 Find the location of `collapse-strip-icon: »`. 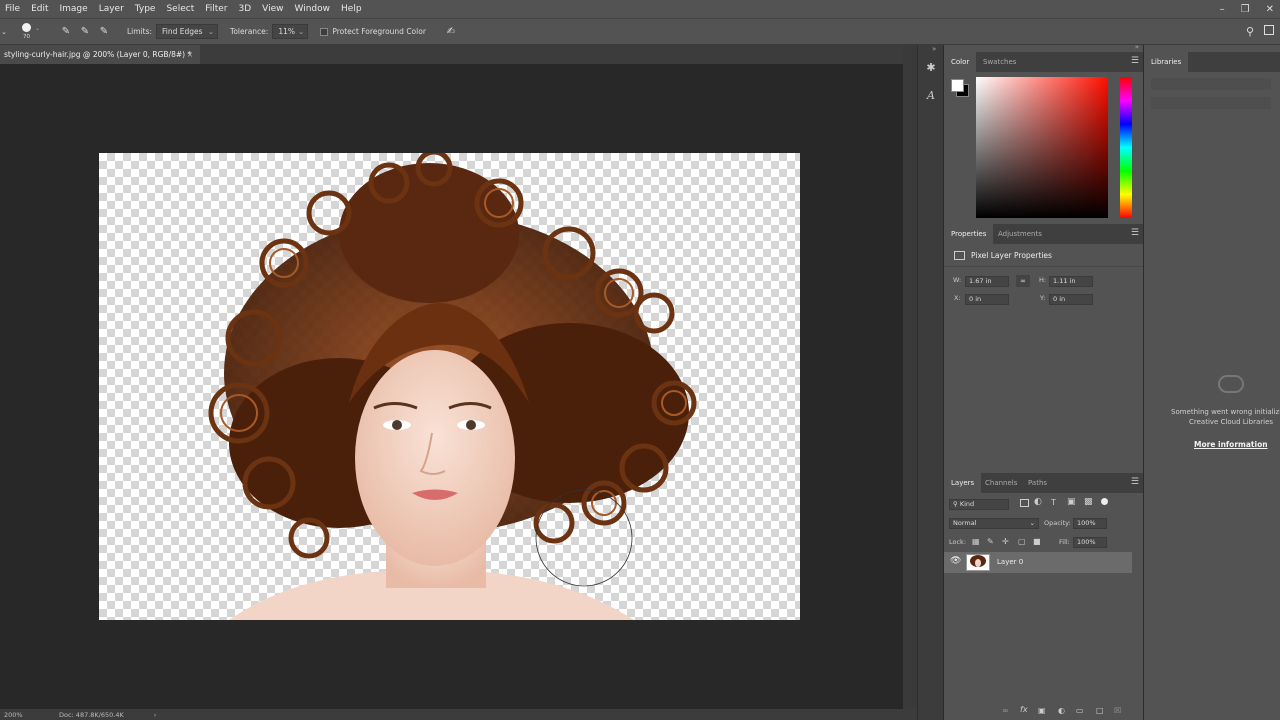

collapse-strip-icon: » is located at coordinates (934, 49).